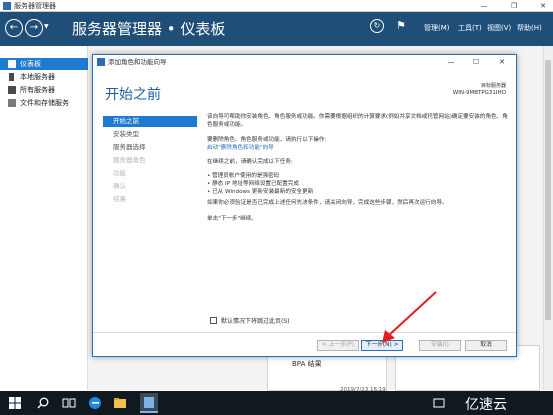 The image size is (553, 415). What do you see at coordinates (382, 345) in the screenshot?
I see `next-button: 下一步(N) >` at bounding box center [382, 345].